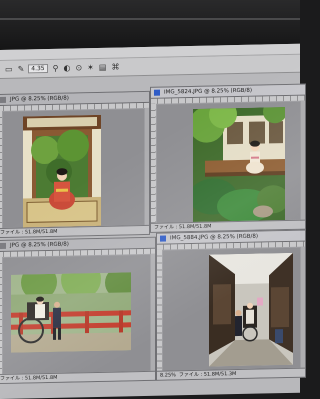  What do you see at coordinates (38, 69) in the screenshot?
I see `brush-size-field: 4.35` at bounding box center [38, 69].